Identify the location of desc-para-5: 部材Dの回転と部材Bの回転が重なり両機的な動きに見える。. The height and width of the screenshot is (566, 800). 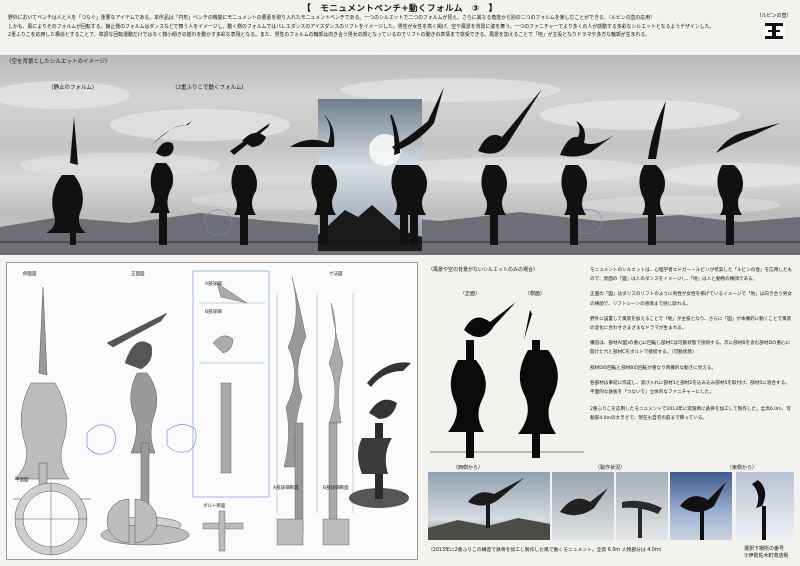
(653, 368).